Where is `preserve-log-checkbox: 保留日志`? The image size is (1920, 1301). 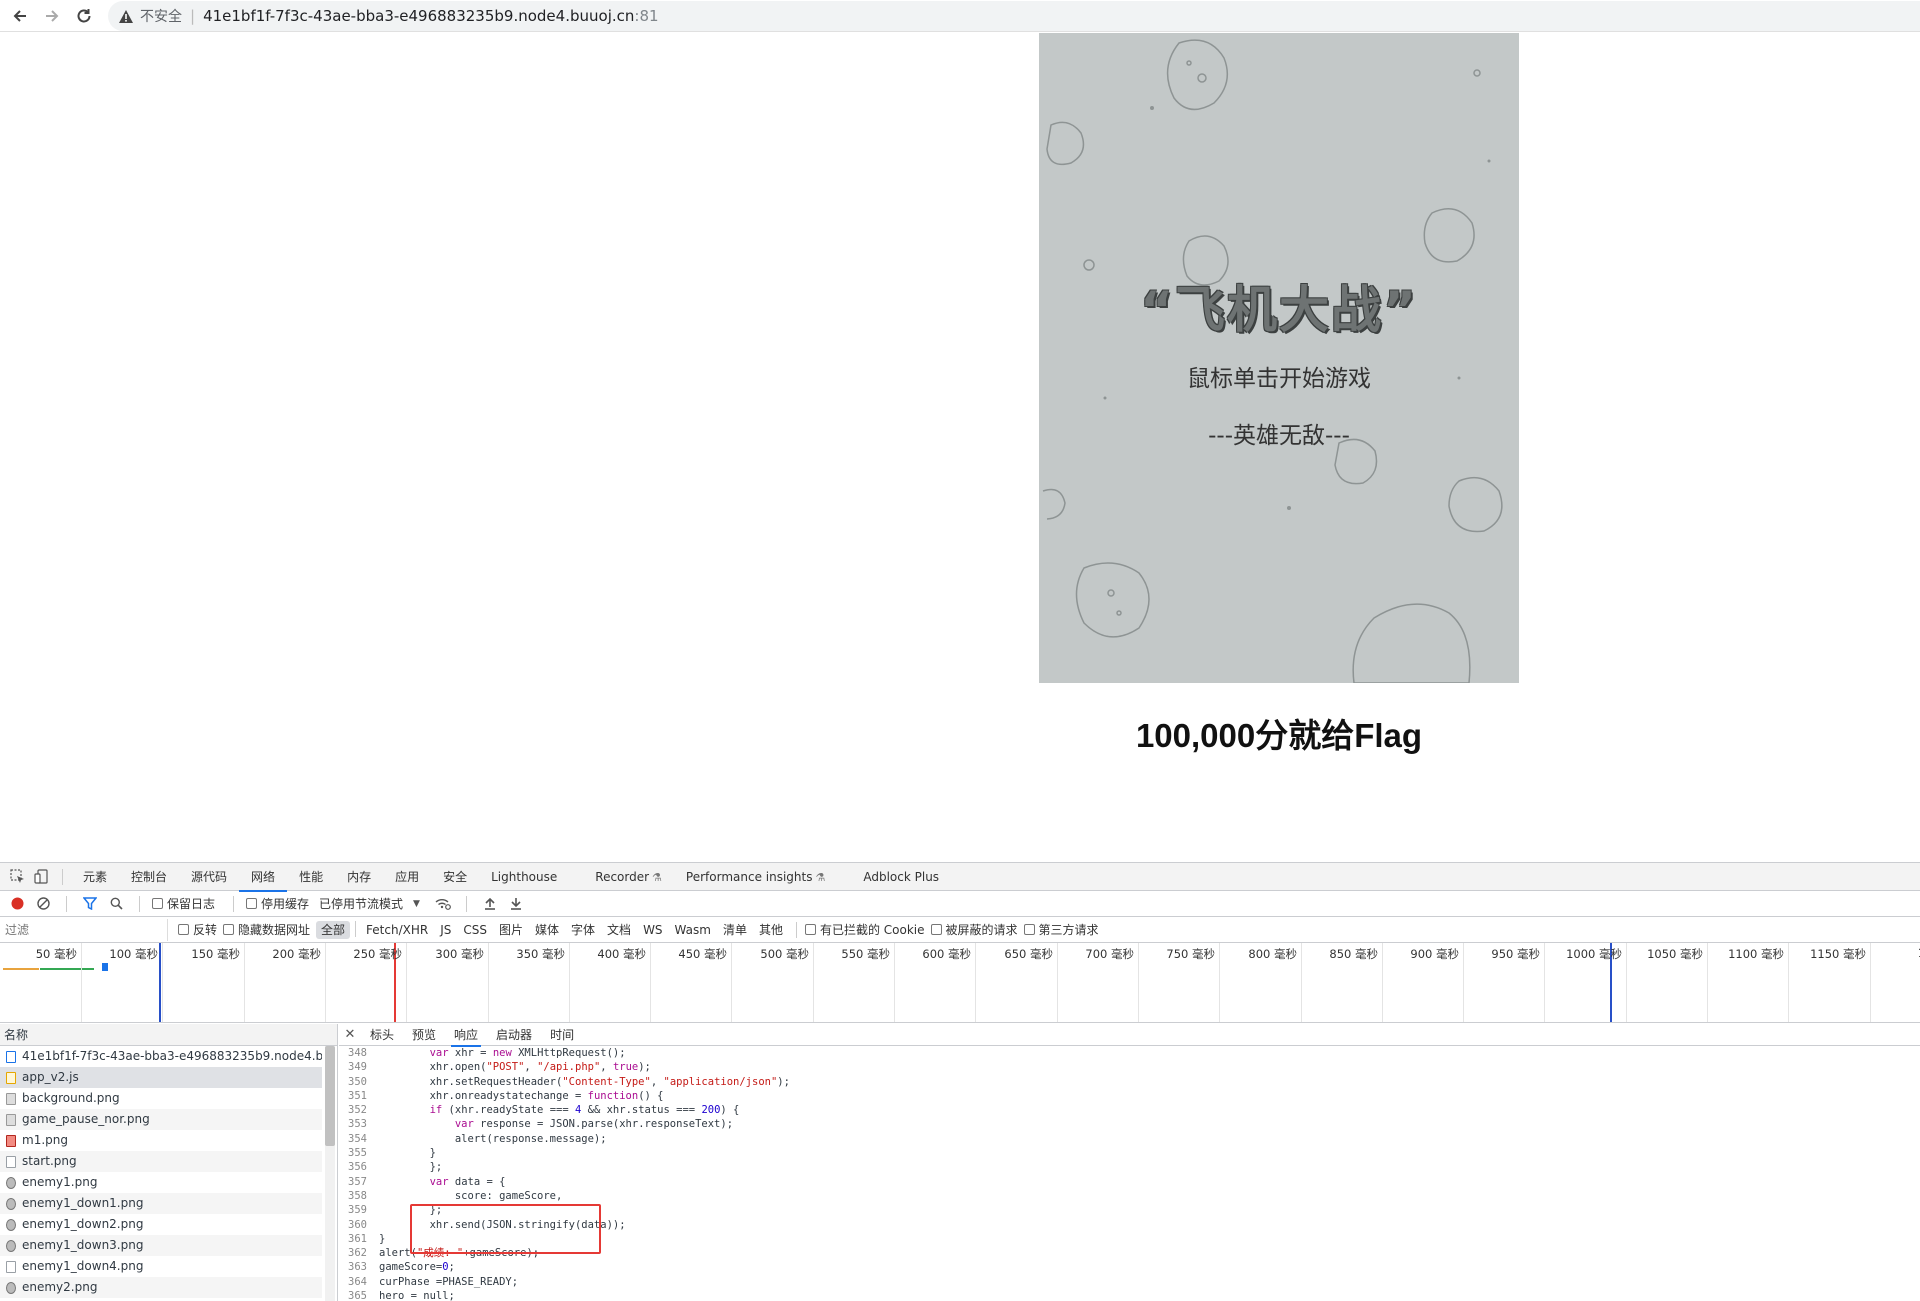 preserve-log-checkbox: 保留日志 is located at coordinates (183, 903).